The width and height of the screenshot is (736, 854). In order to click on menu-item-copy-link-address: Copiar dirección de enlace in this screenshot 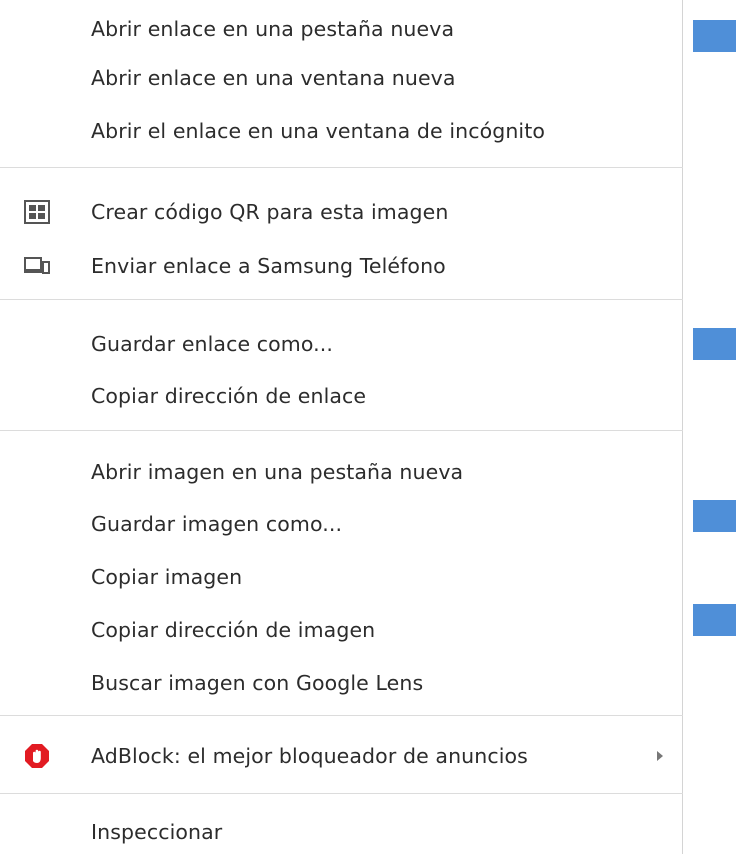, I will do `click(341, 396)`.